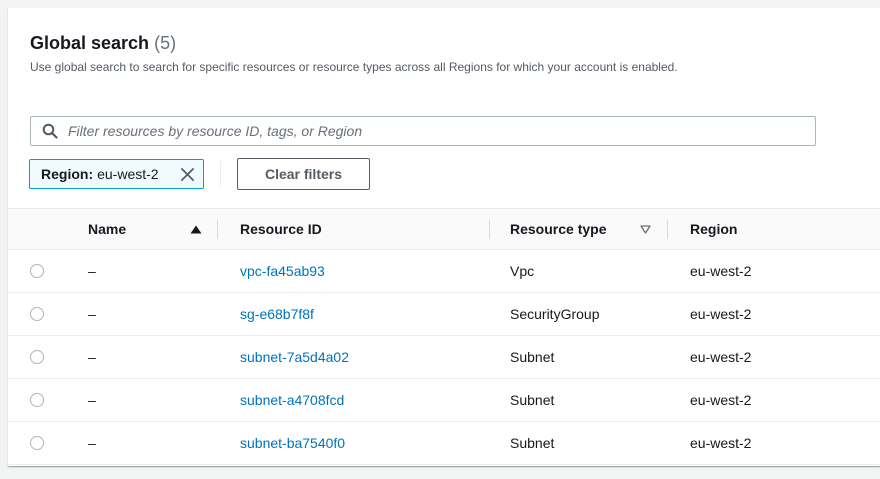  Describe the element at coordinates (558, 229) in the screenshot. I see `column-header-resource-type: Resource type` at that location.